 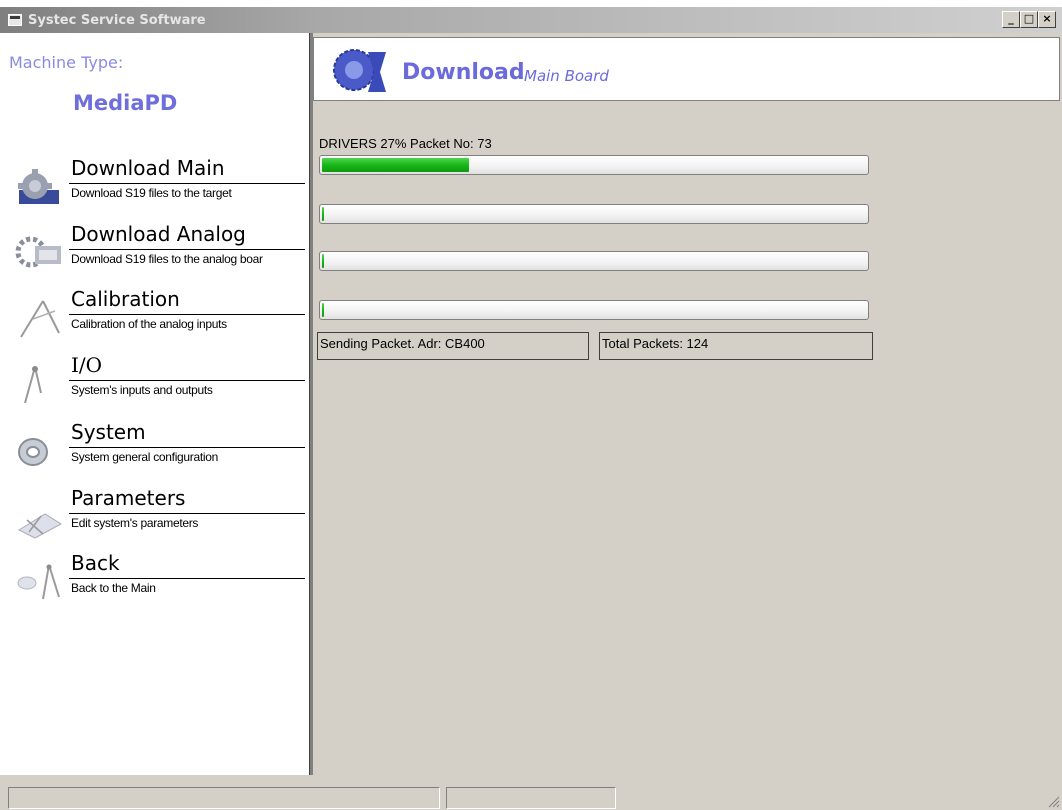 What do you see at coordinates (142, 390) in the screenshot?
I see `nav-description: System's inputs and outputs` at bounding box center [142, 390].